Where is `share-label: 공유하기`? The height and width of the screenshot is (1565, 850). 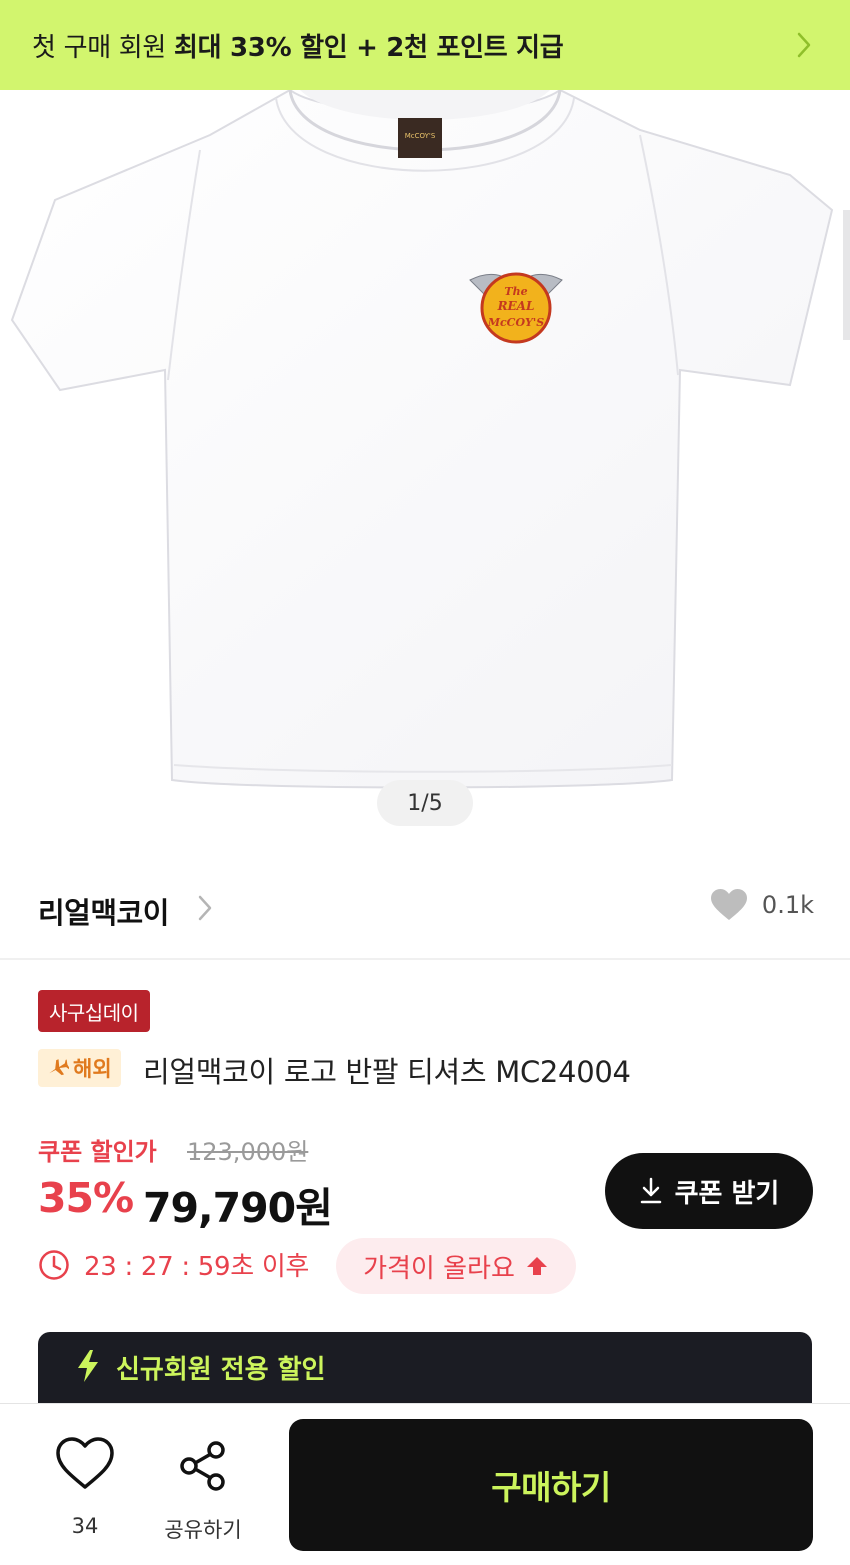
share-label: 공유하기 is located at coordinates (203, 1530).